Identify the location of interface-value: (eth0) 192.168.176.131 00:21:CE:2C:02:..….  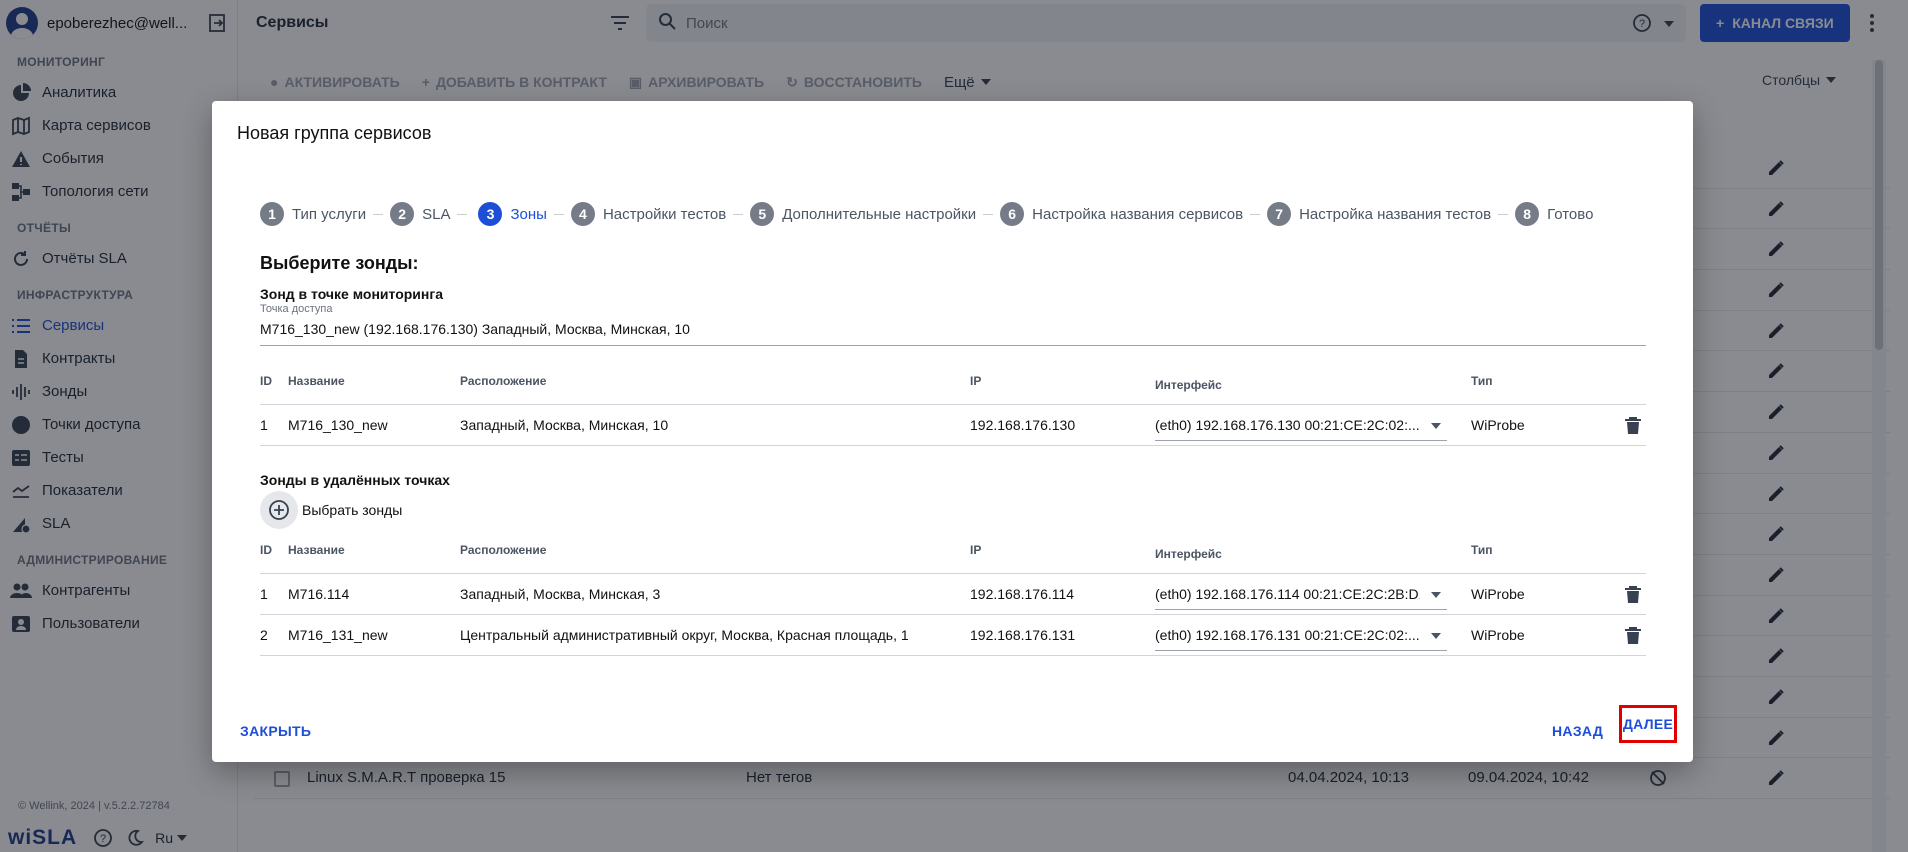
(1287, 635).